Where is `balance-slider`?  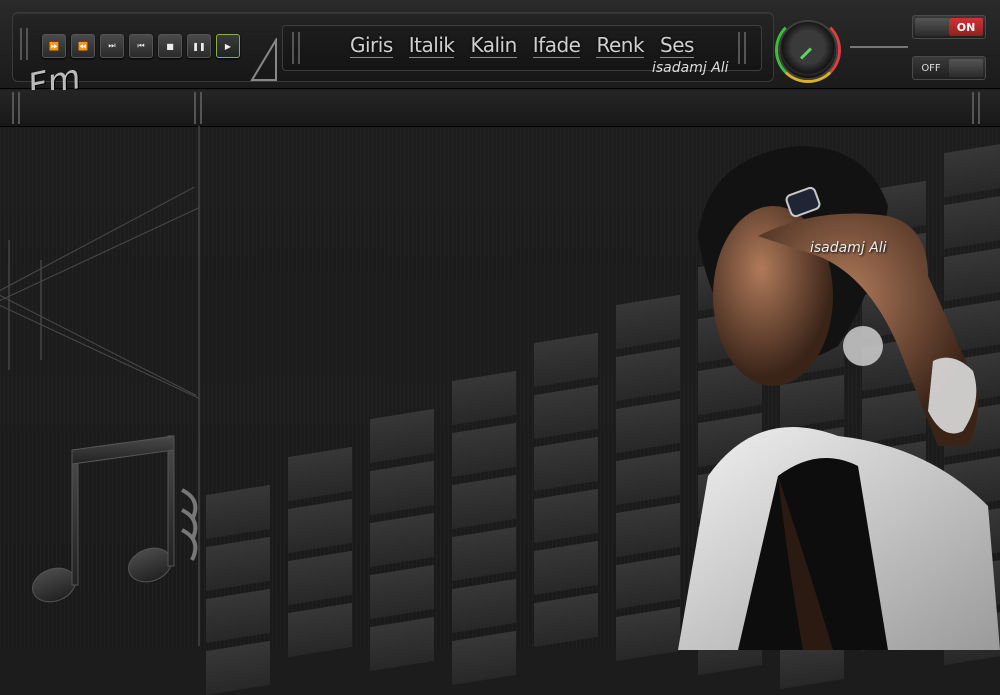
balance-slider is located at coordinates (879, 47).